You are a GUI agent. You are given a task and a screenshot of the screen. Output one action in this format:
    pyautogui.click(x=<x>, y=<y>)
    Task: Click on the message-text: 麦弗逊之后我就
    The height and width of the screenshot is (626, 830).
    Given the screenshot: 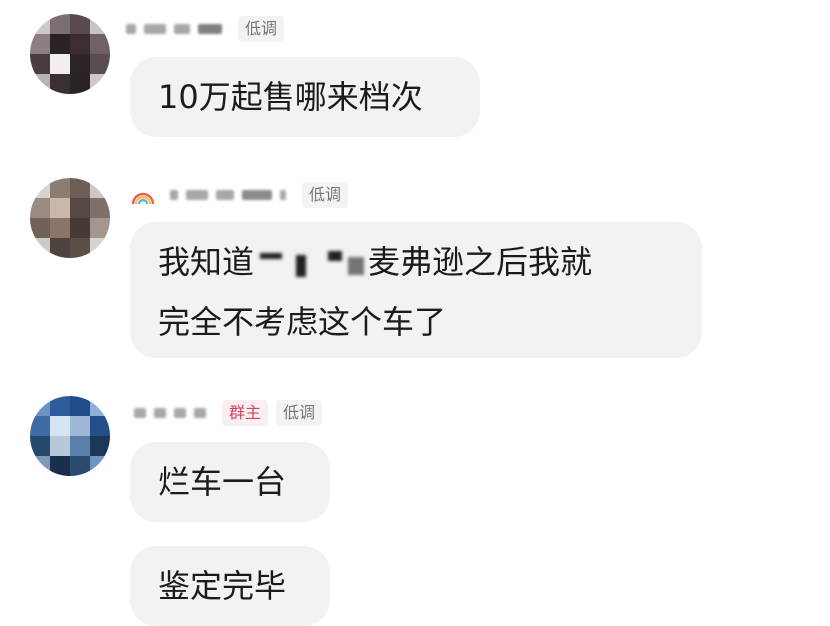 What is the action you would take?
    pyautogui.click(x=480, y=262)
    